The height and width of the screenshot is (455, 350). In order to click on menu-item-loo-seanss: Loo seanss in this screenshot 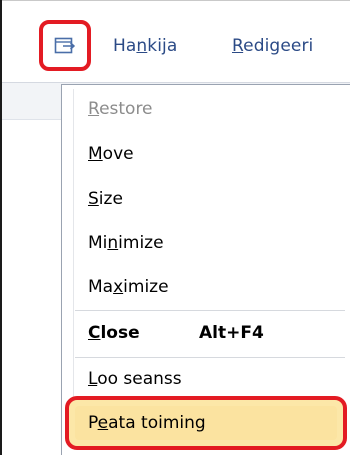, I will do `click(135, 379)`.